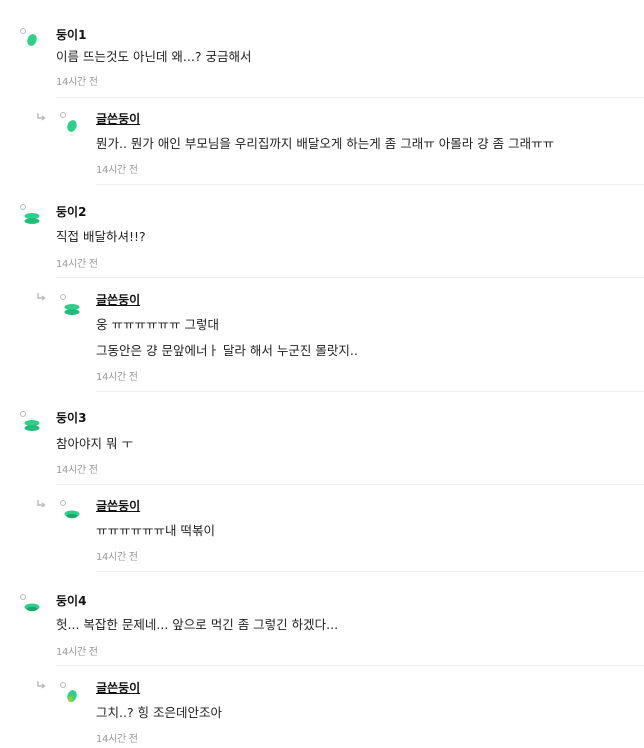  I want to click on reply-text: 그동안은 걍 문앞에너ㅏ 달라 해서 누군진 몰랏지.., so click(227, 350).